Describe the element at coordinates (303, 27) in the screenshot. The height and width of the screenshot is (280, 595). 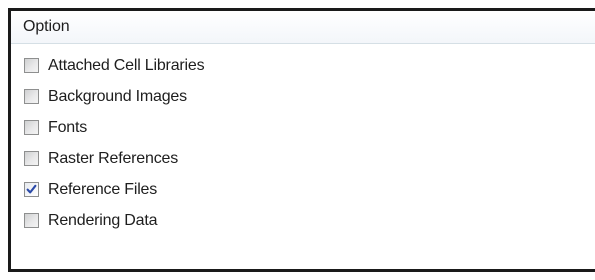
I see `option-column-header: Option` at that location.